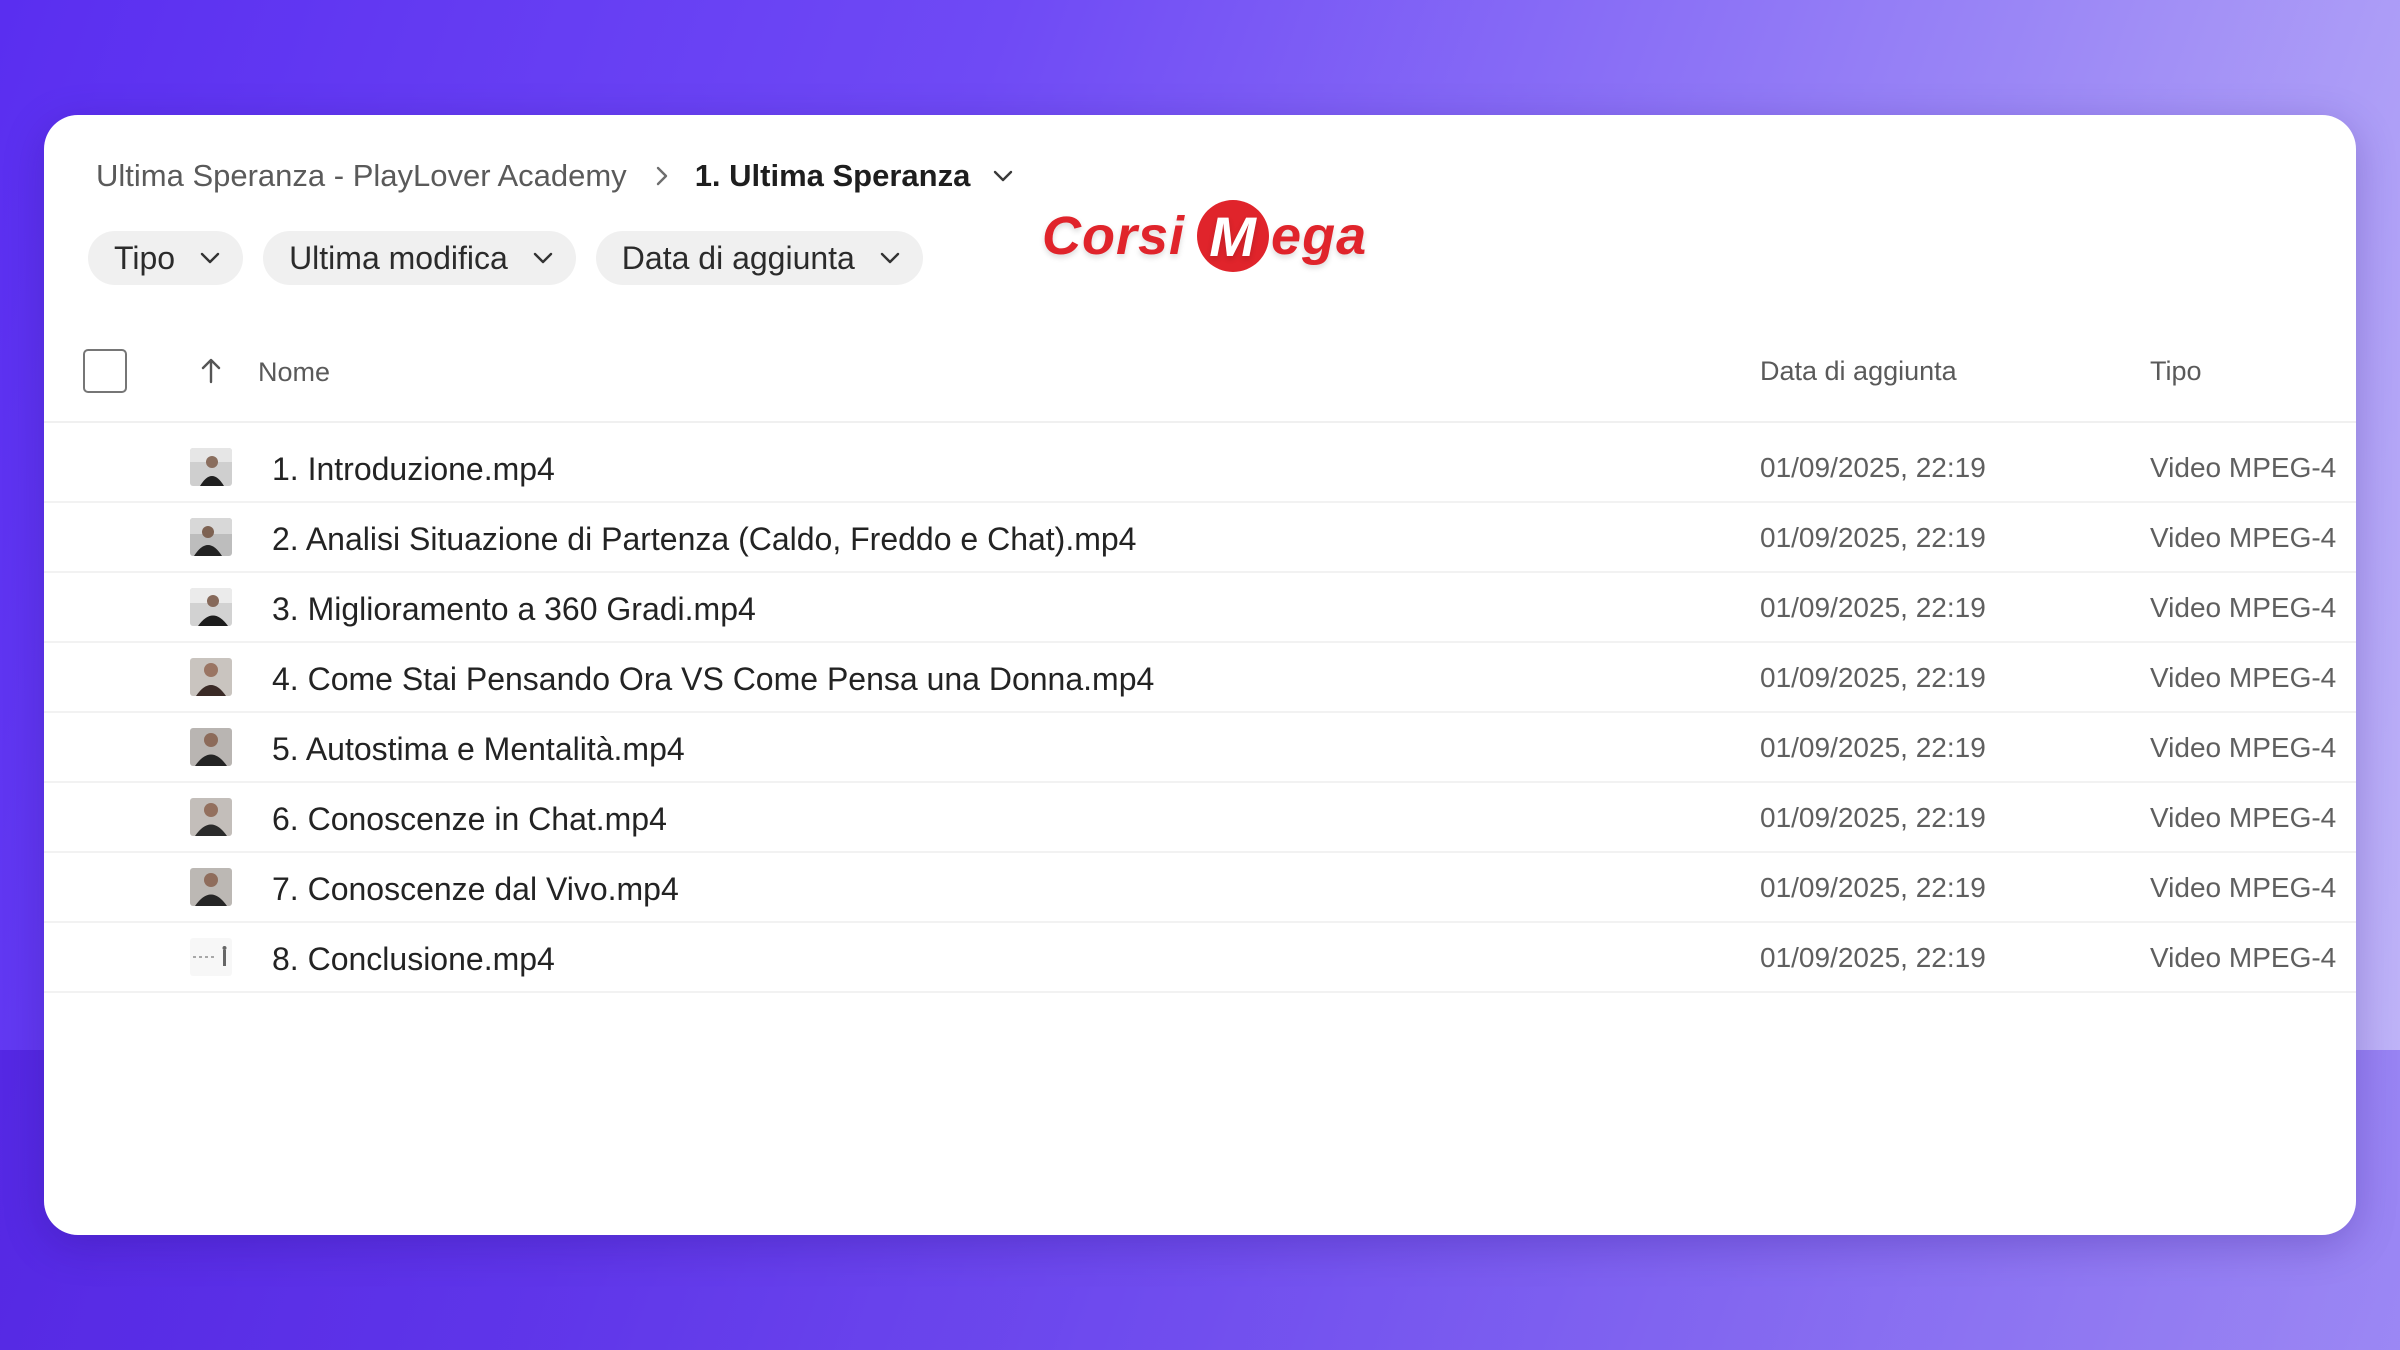 This screenshot has height=1350, width=2400. What do you see at coordinates (1114, 236) in the screenshot?
I see `logo-prefix: Corsi` at bounding box center [1114, 236].